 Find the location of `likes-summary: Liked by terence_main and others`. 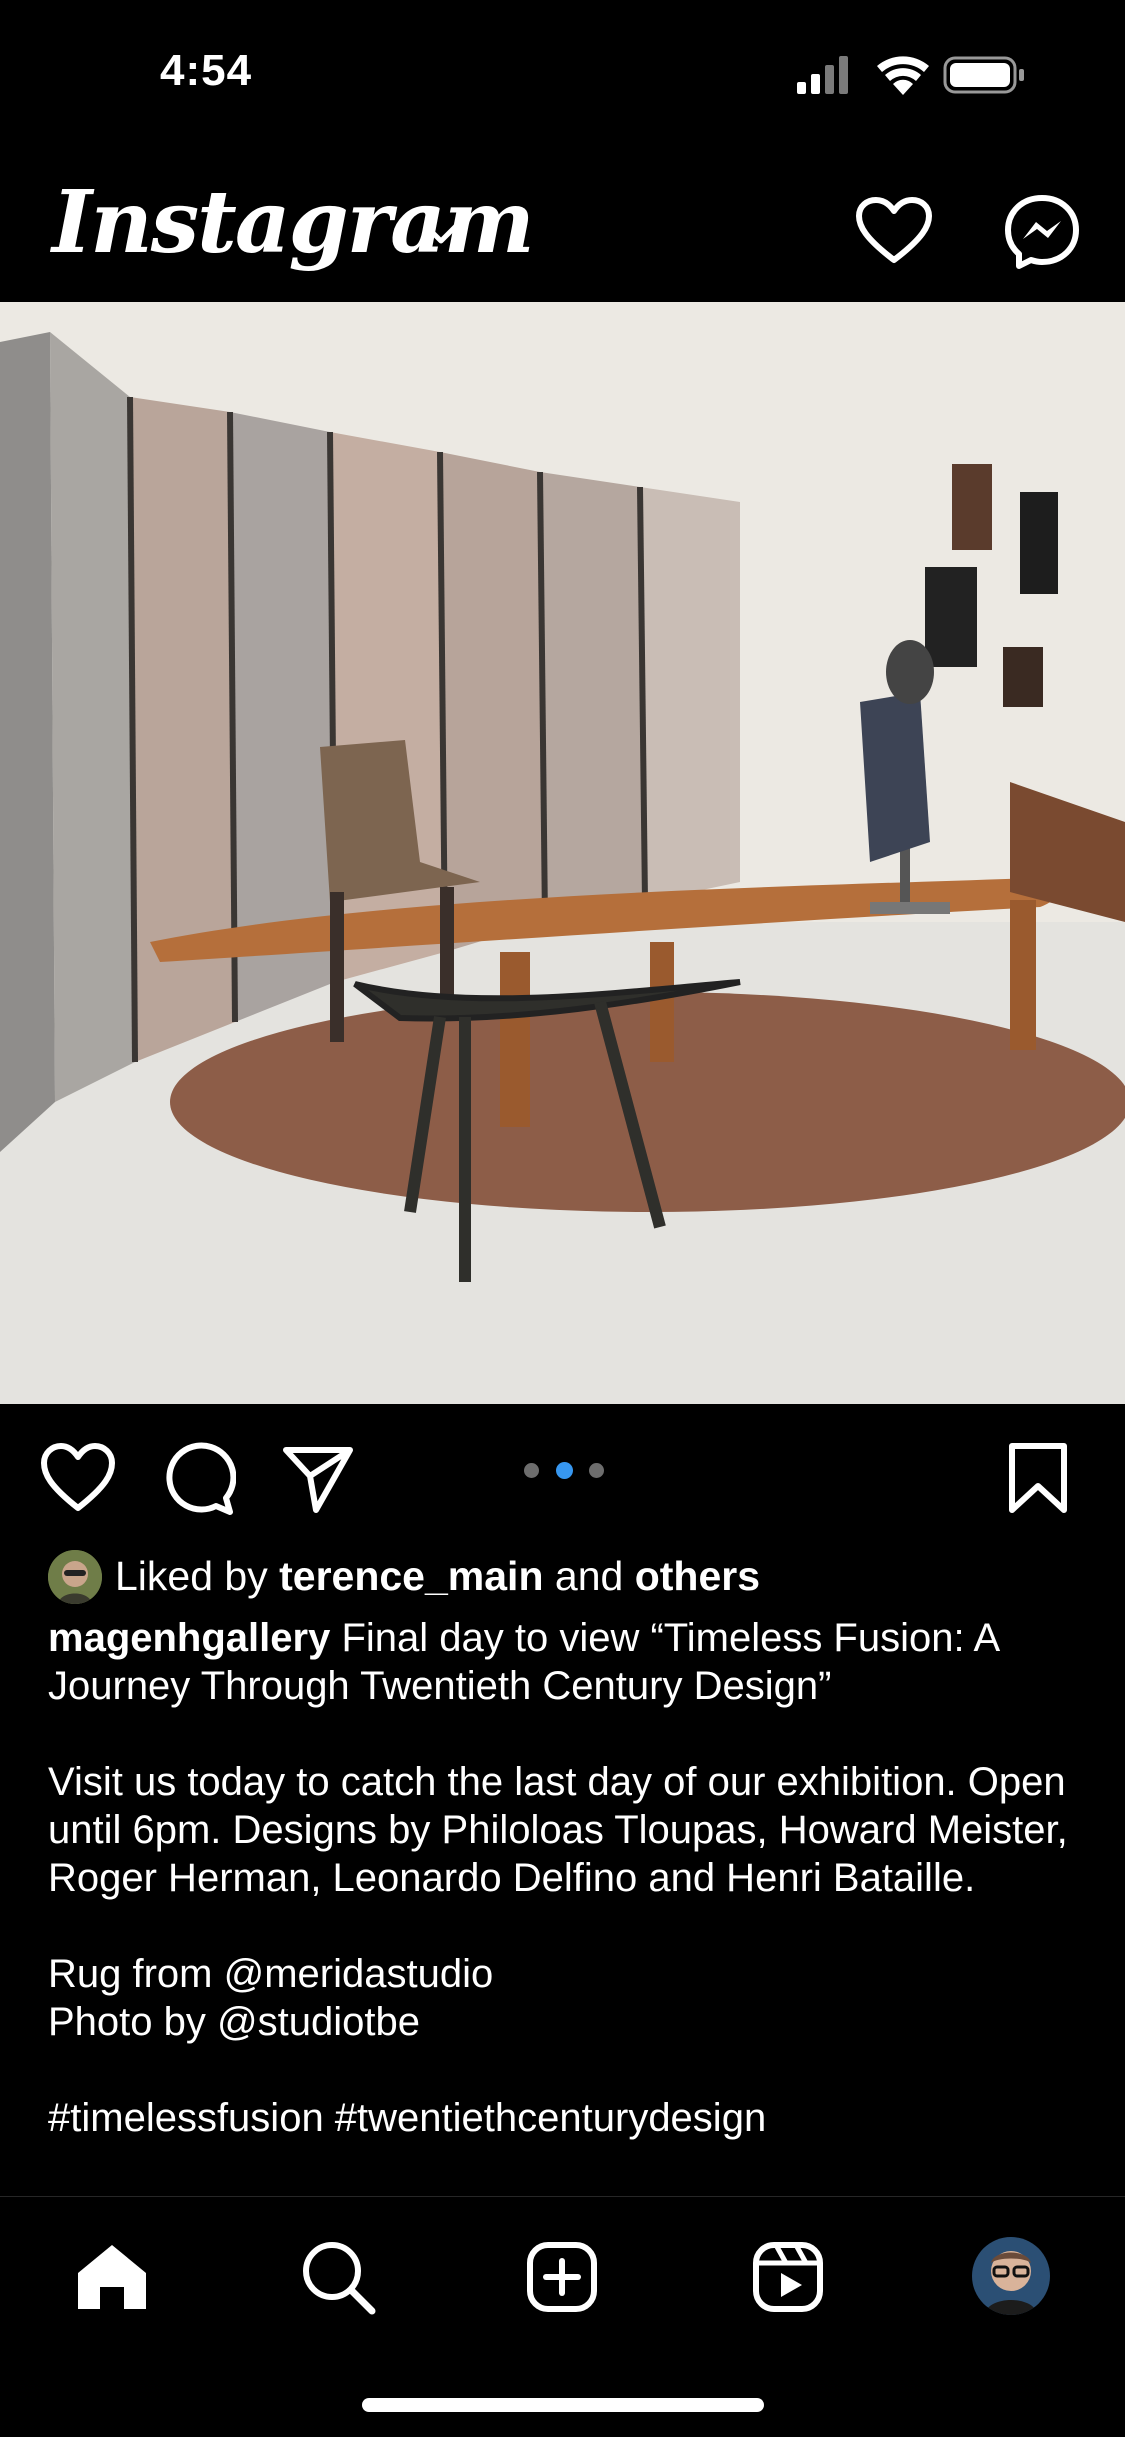

likes-summary: Liked by terence_main and others is located at coordinates (437, 1576).